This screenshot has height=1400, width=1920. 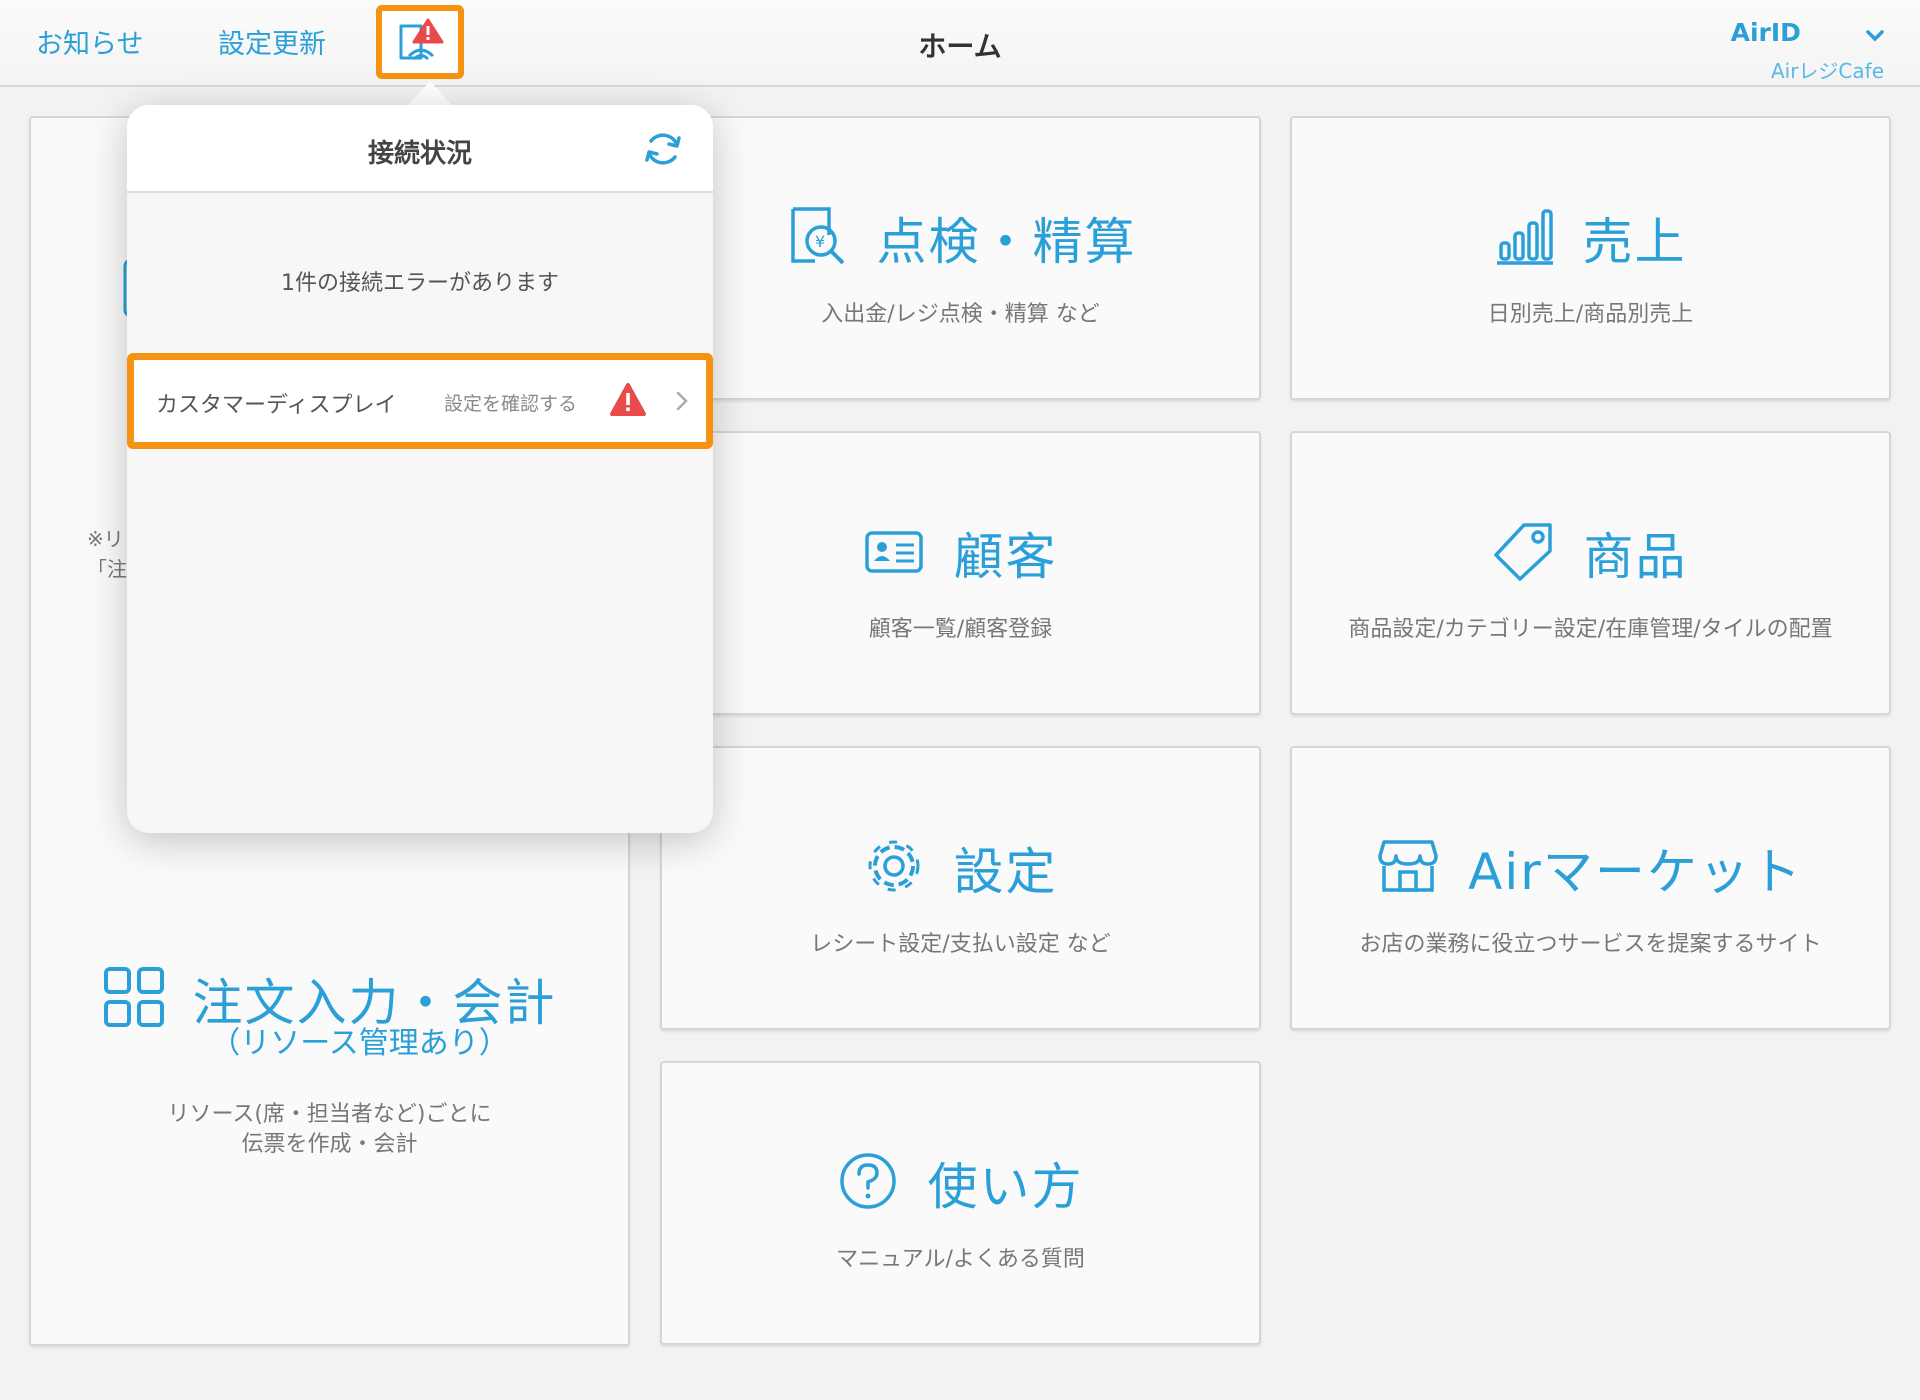 What do you see at coordinates (868, 1183) in the screenshot?
I see `help-icon` at bounding box center [868, 1183].